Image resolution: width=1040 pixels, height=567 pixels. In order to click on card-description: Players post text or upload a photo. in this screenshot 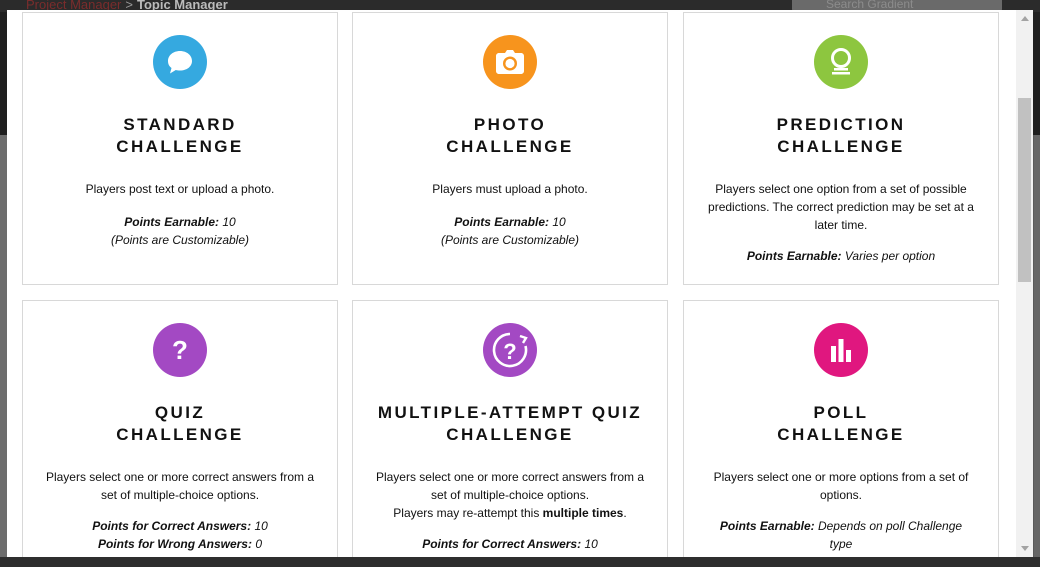, I will do `click(180, 189)`.